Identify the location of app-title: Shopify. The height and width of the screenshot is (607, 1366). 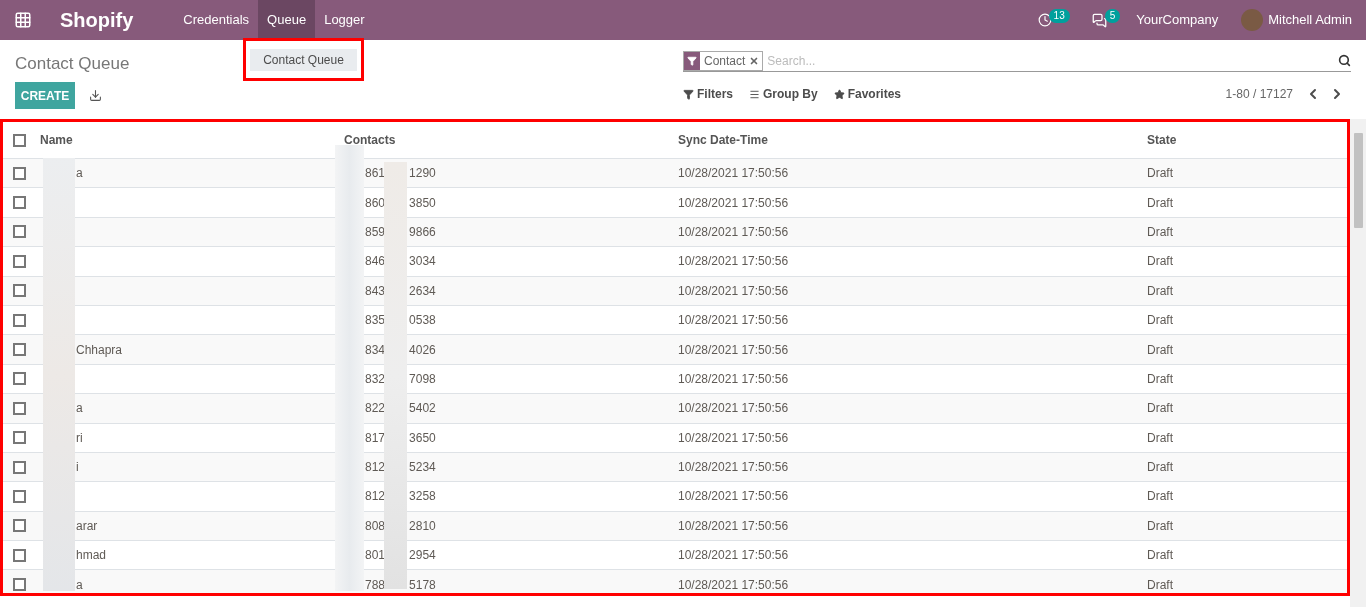
(97, 20).